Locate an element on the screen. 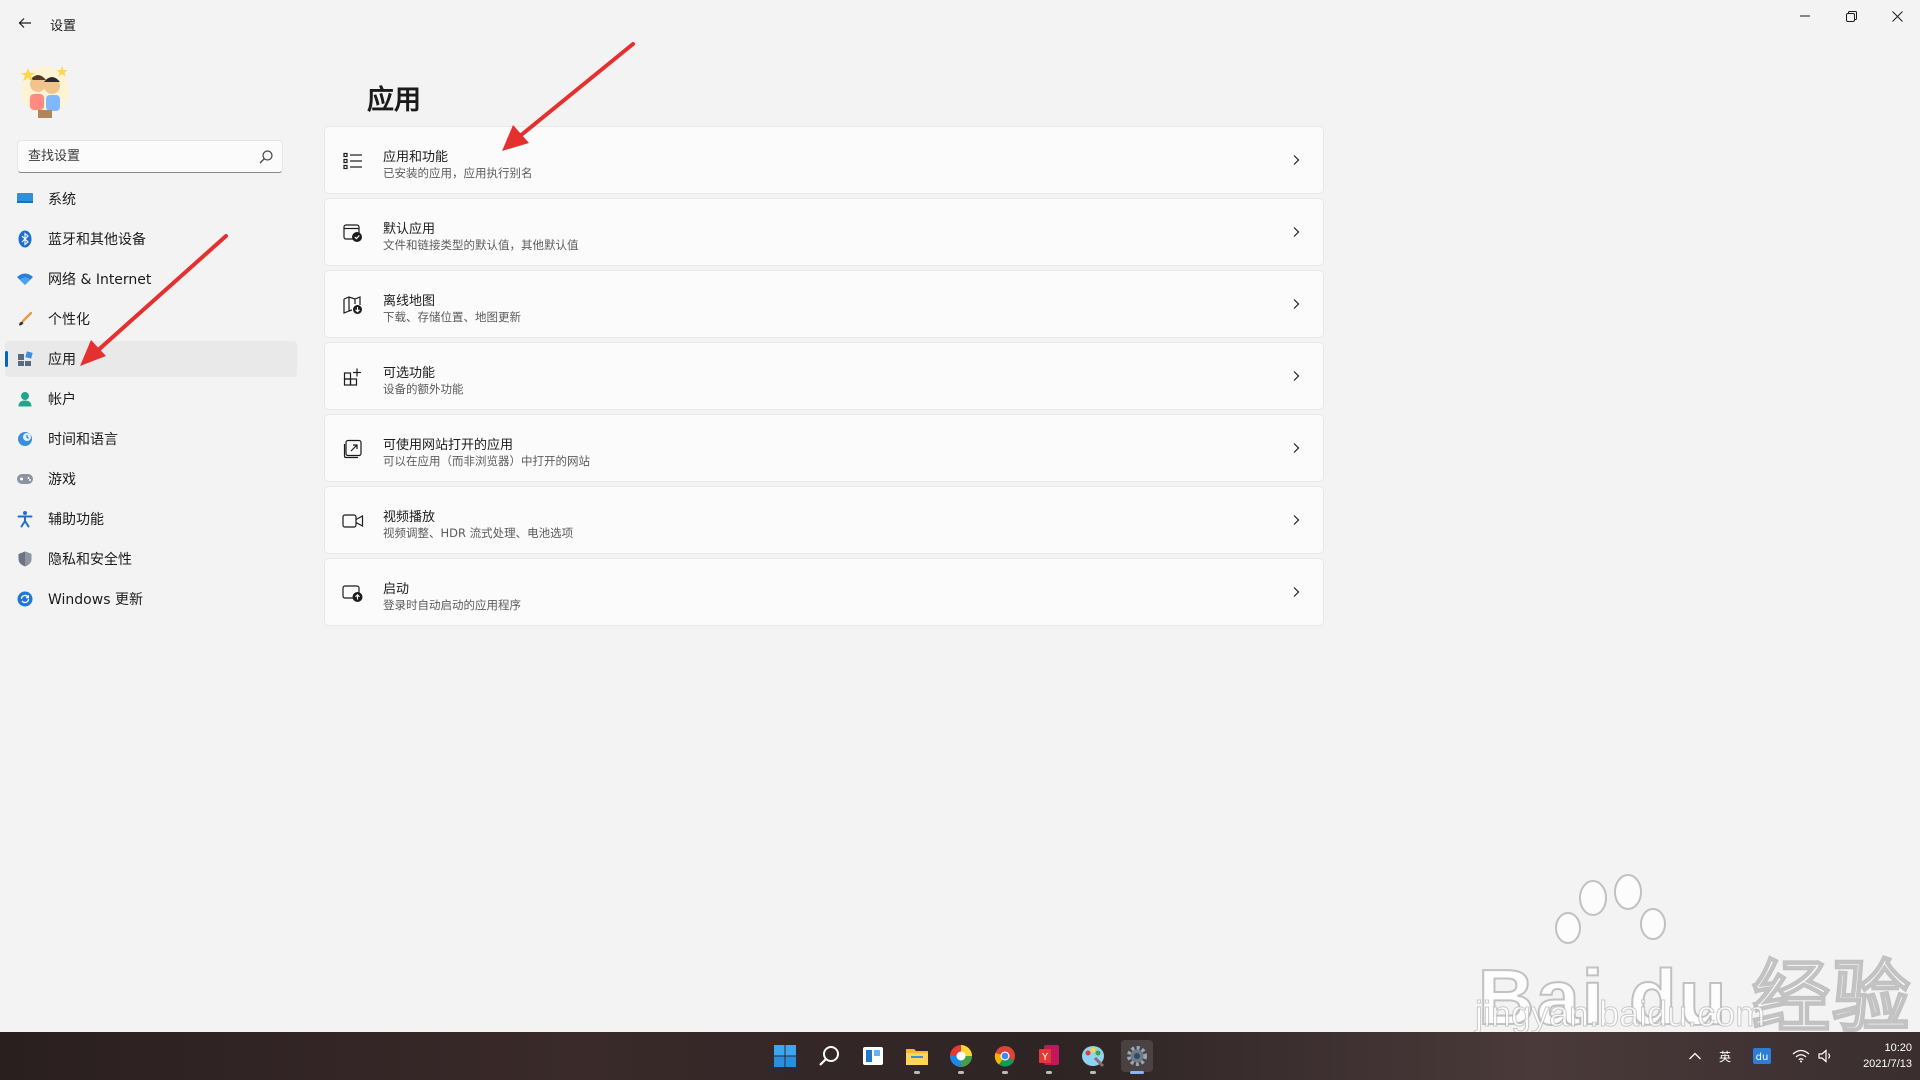 The width and height of the screenshot is (1920, 1080). card-title: 视频播放 is located at coordinates (409, 517).